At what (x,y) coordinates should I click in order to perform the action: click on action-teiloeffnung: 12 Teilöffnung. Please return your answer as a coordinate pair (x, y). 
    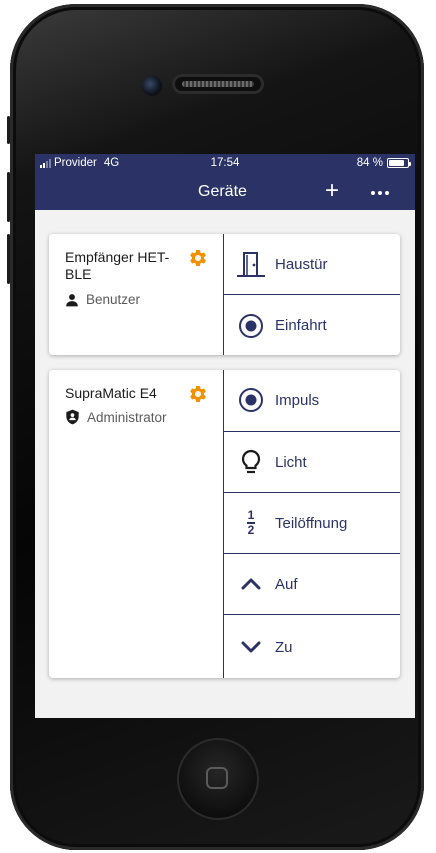
    Looking at the image, I should click on (312, 522).